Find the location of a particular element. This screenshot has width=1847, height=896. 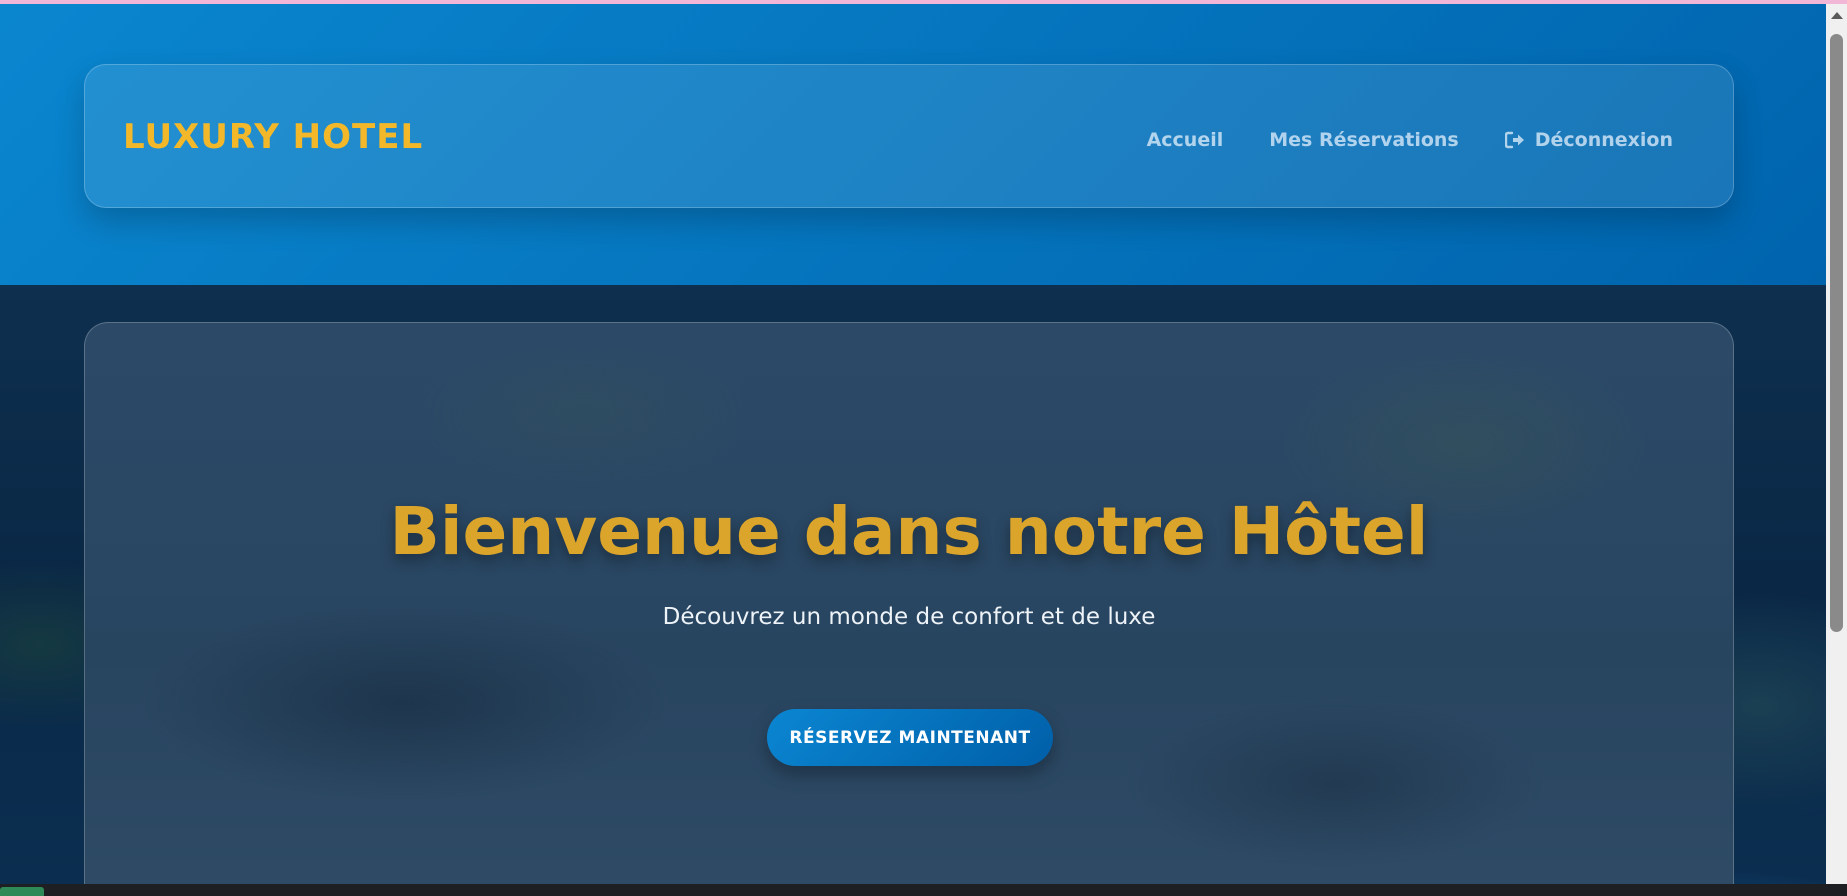

nav-link-accueil: Accueil is located at coordinates (1185, 140).